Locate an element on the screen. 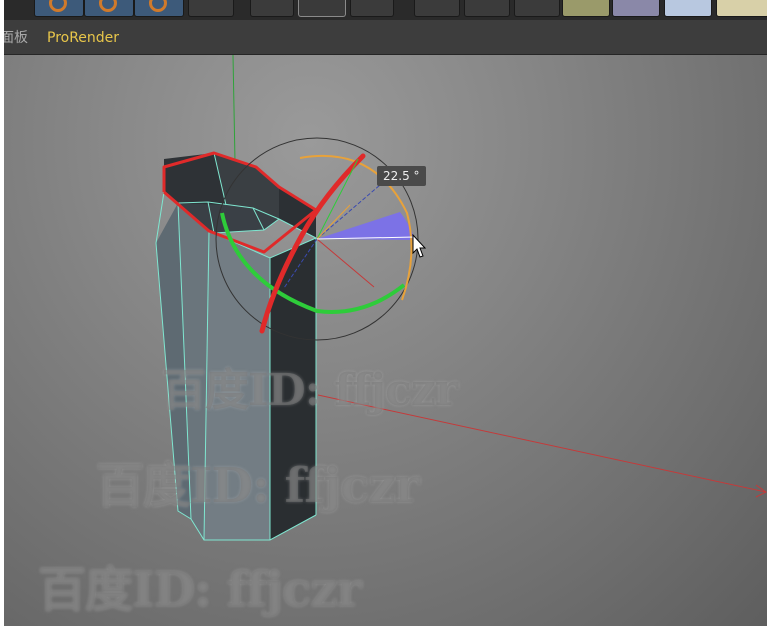 Image resolution: width=771 pixels, height=630 pixels. toolbar is located at coordinates (385, 10).